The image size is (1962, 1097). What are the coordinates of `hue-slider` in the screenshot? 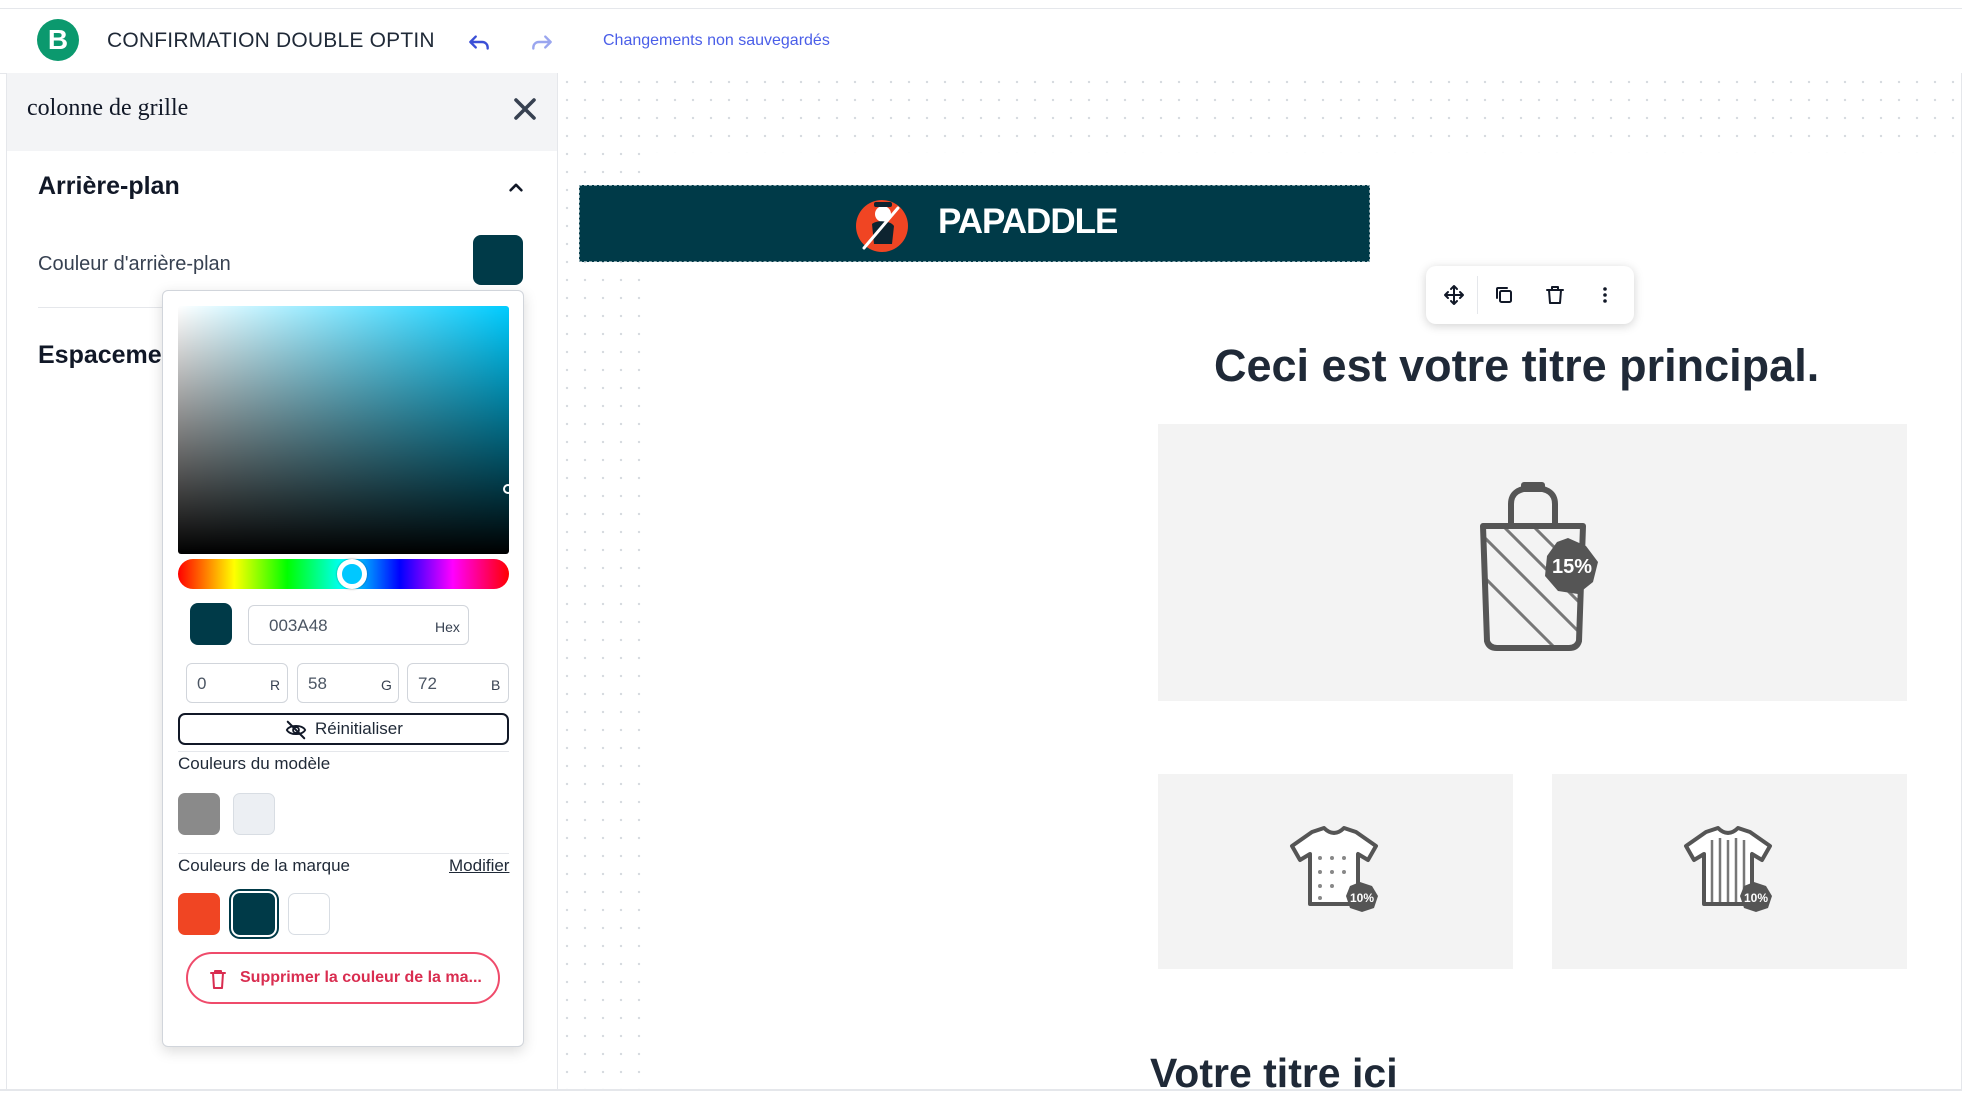 It's located at (343, 574).